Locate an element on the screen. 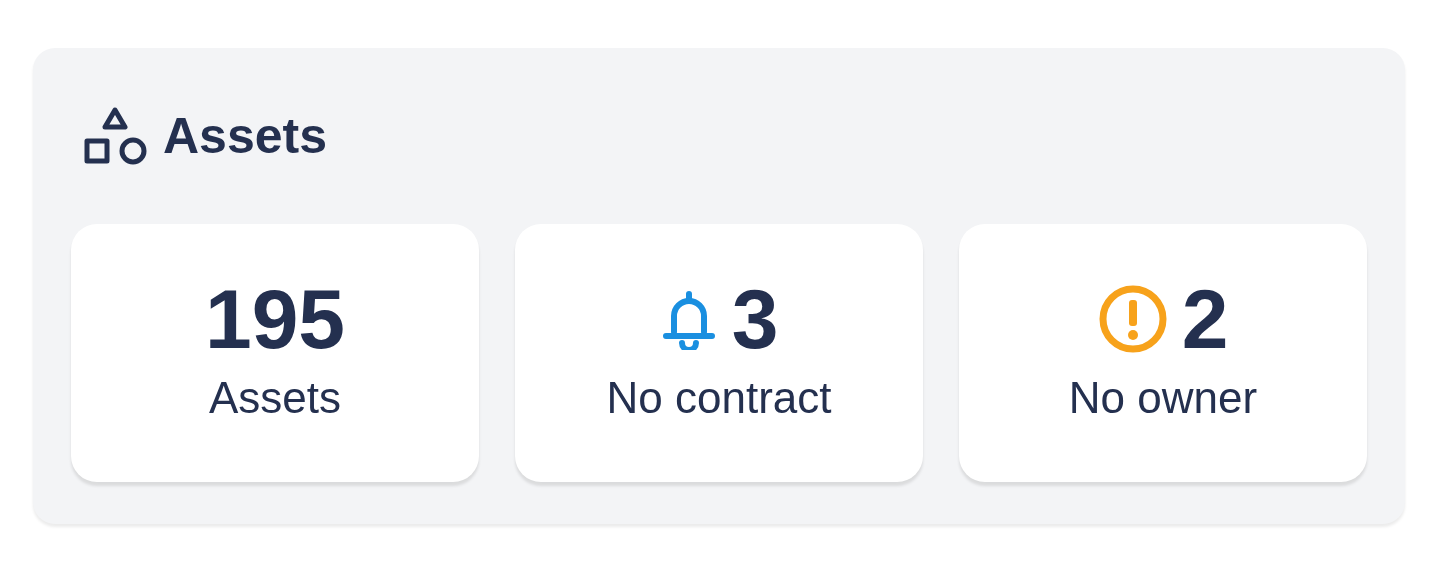 The width and height of the screenshot is (1442, 572). shapes-icon is located at coordinates (115, 136).